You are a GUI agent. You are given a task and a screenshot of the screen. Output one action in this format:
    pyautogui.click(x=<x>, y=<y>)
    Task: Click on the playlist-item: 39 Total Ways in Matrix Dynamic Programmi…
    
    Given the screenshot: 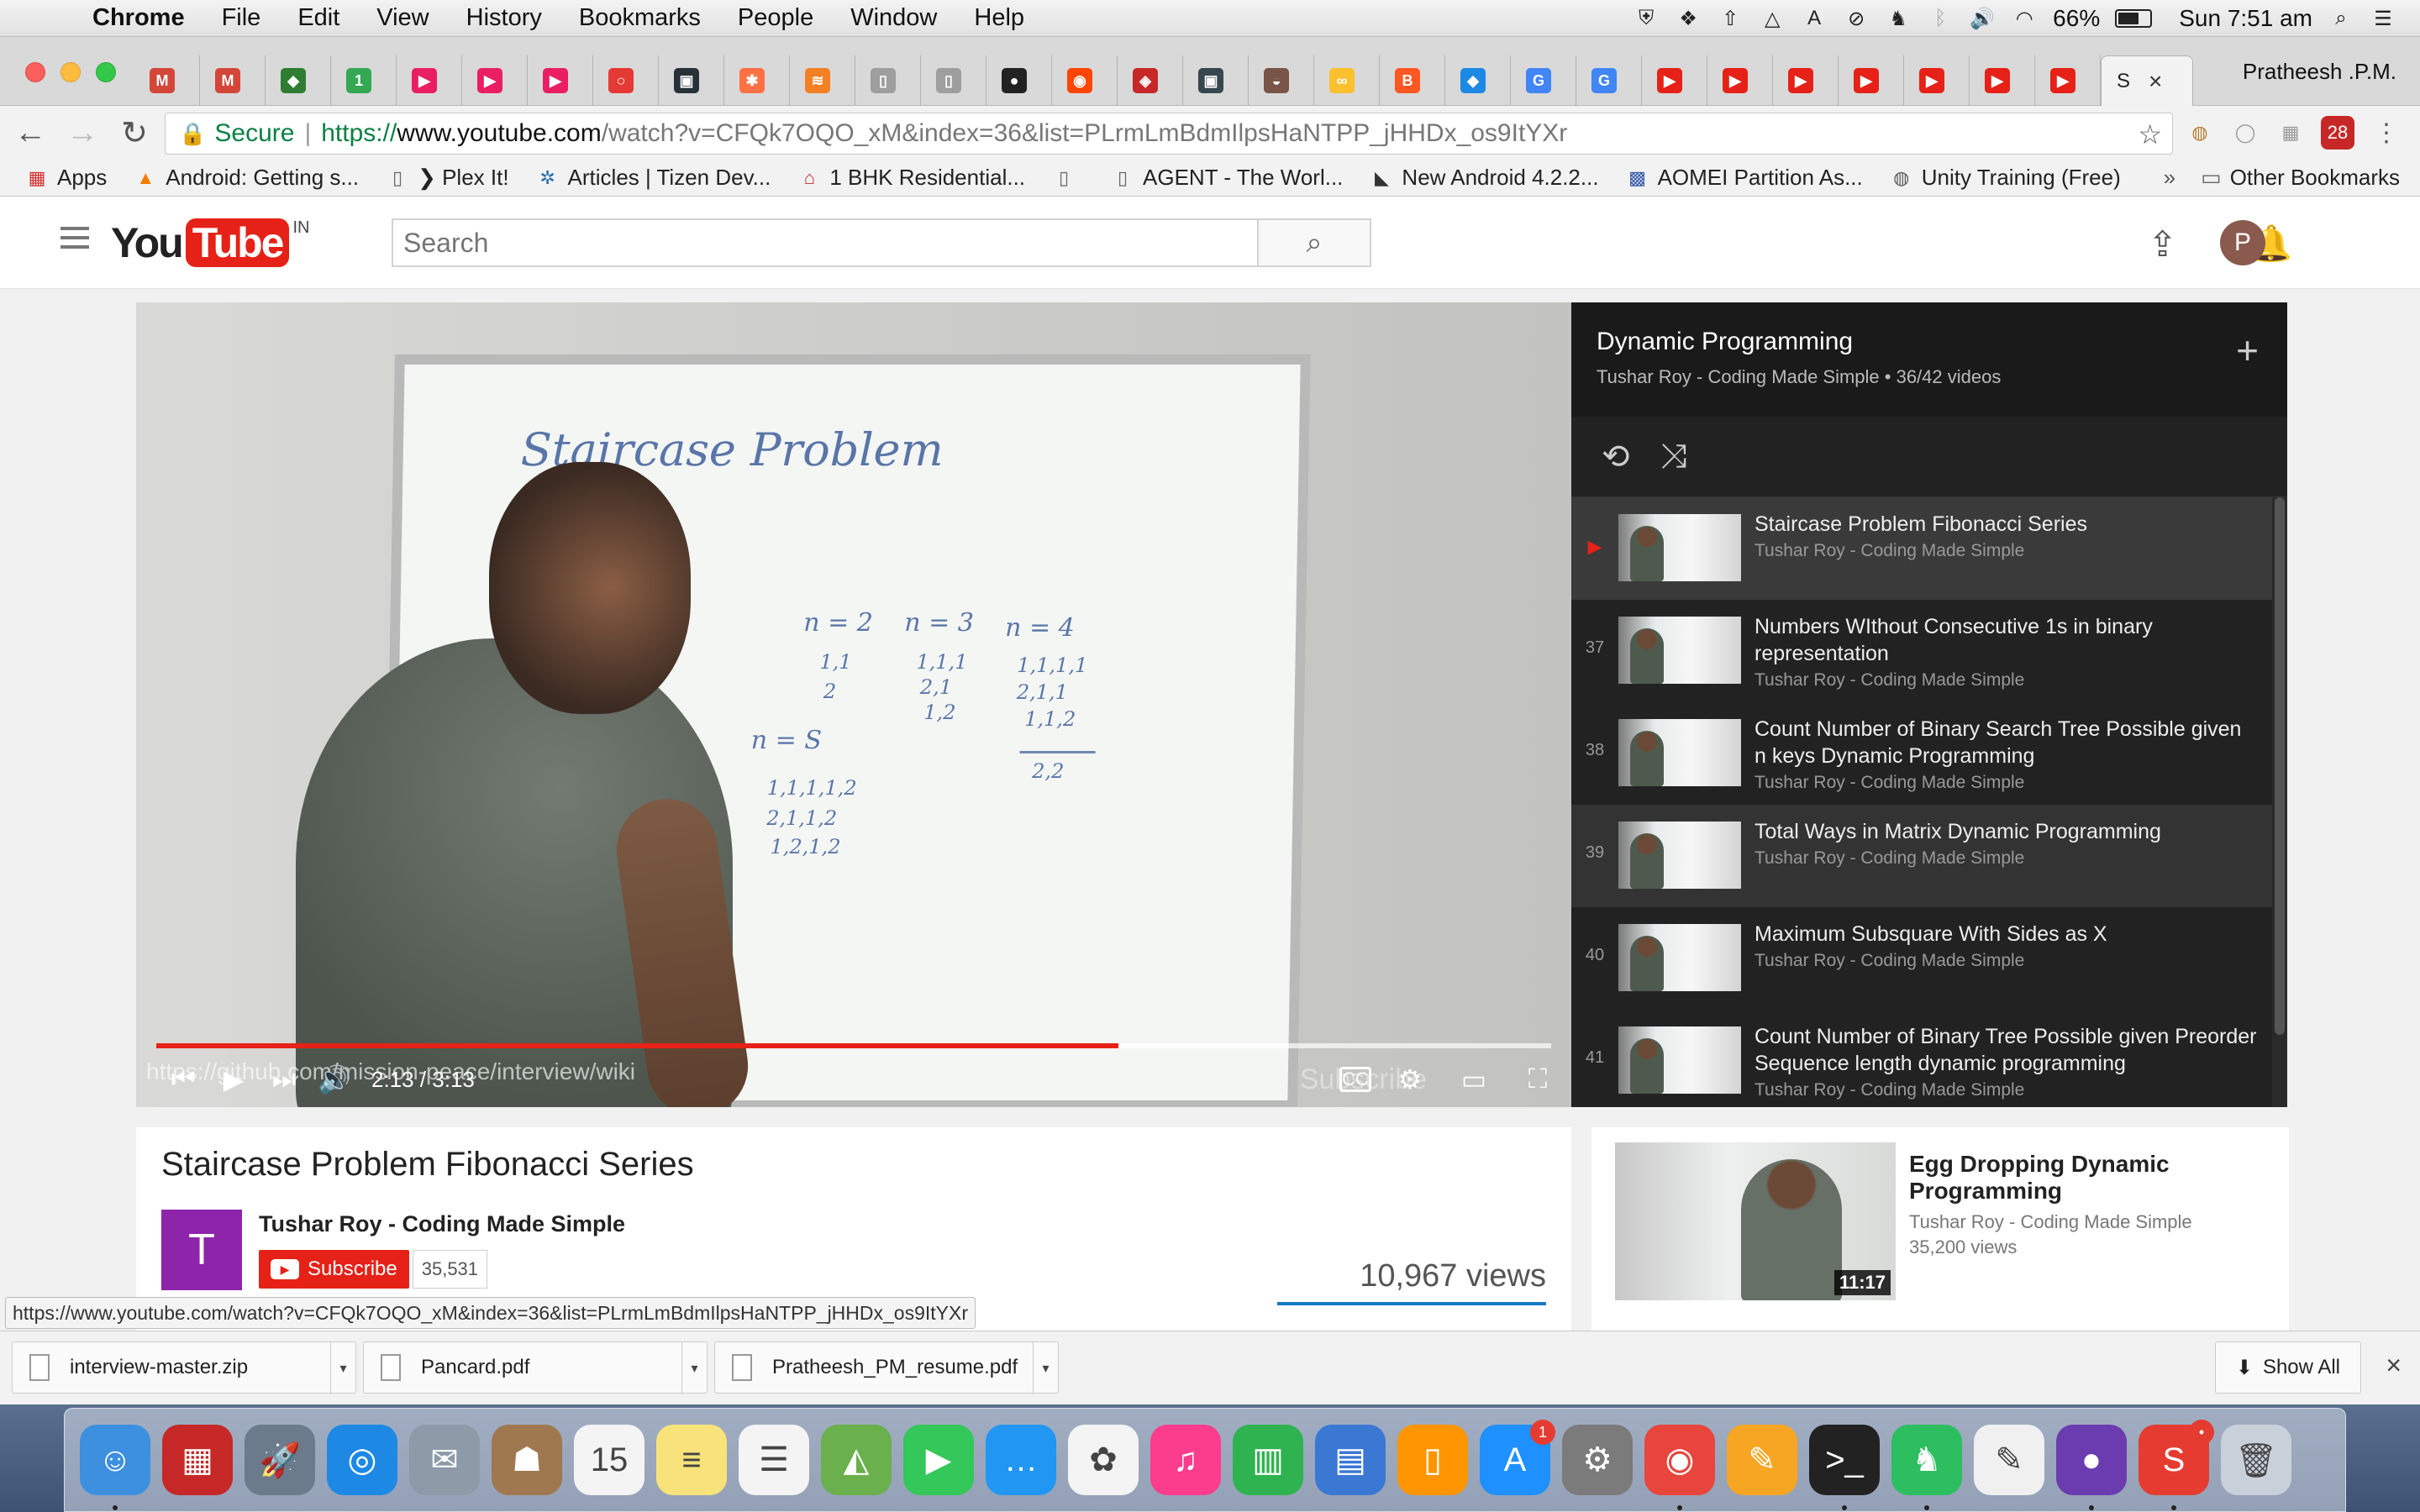 What is the action you would take?
    pyautogui.click(x=1922, y=856)
    